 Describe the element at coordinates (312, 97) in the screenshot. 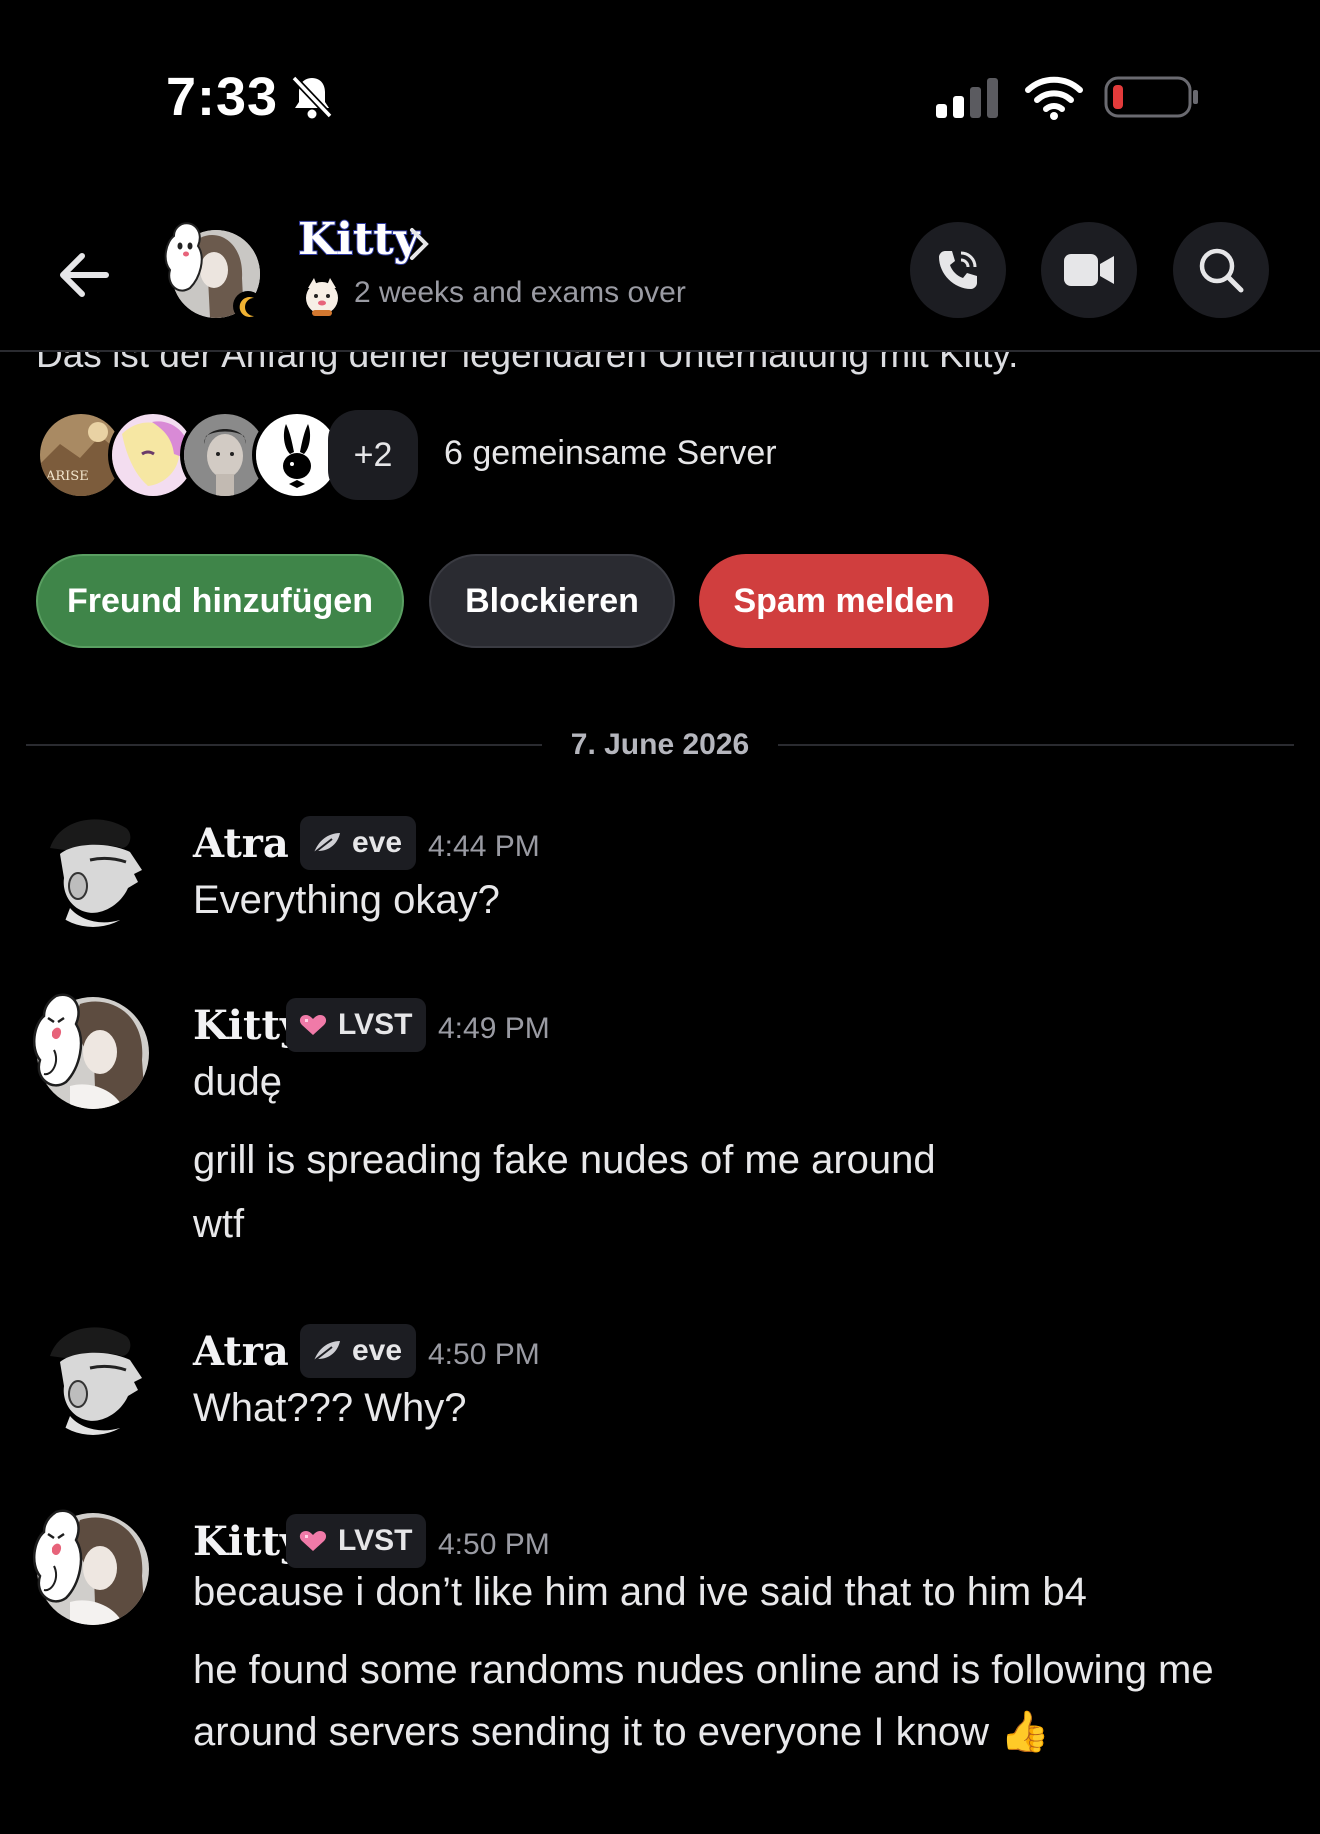

I see `bell-slash-icon` at that location.